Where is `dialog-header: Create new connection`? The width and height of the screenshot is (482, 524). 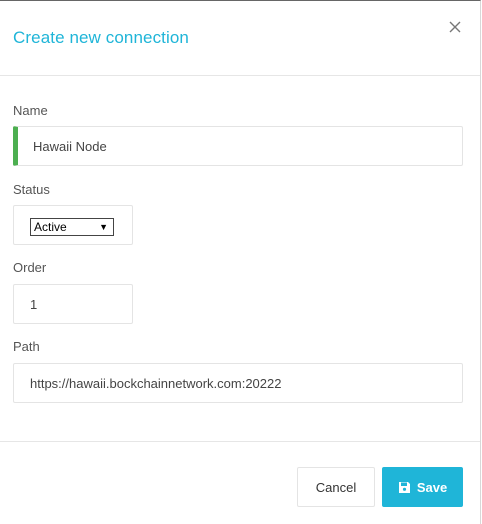 dialog-header: Create new connection is located at coordinates (240, 38).